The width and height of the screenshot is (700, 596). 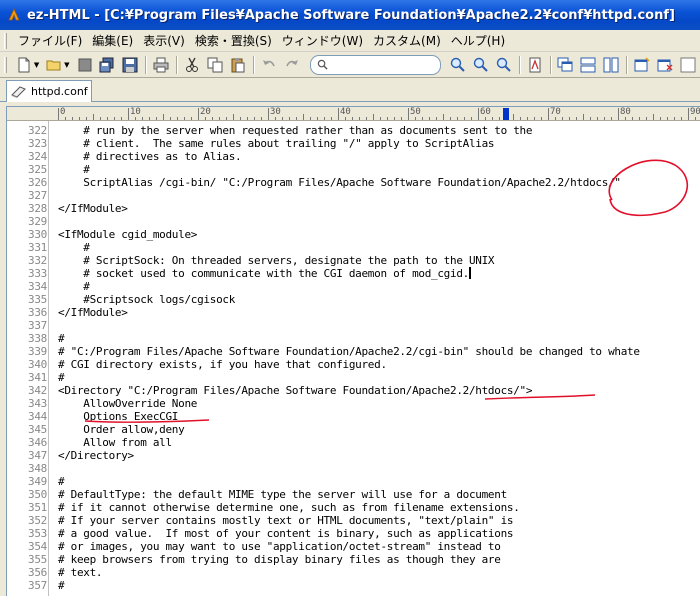 I want to click on code-line: 329, so click(x=353, y=221).